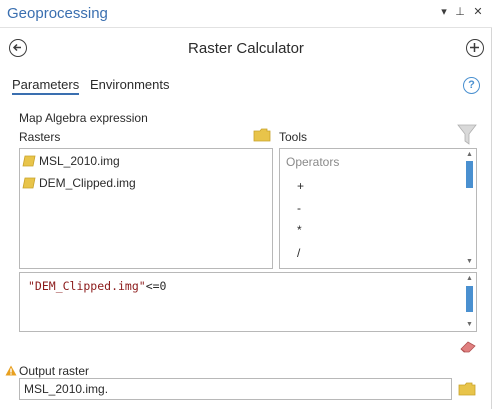 The width and height of the screenshot is (492, 409). I want to click on expression-operator: <=0, so click(156, 286).